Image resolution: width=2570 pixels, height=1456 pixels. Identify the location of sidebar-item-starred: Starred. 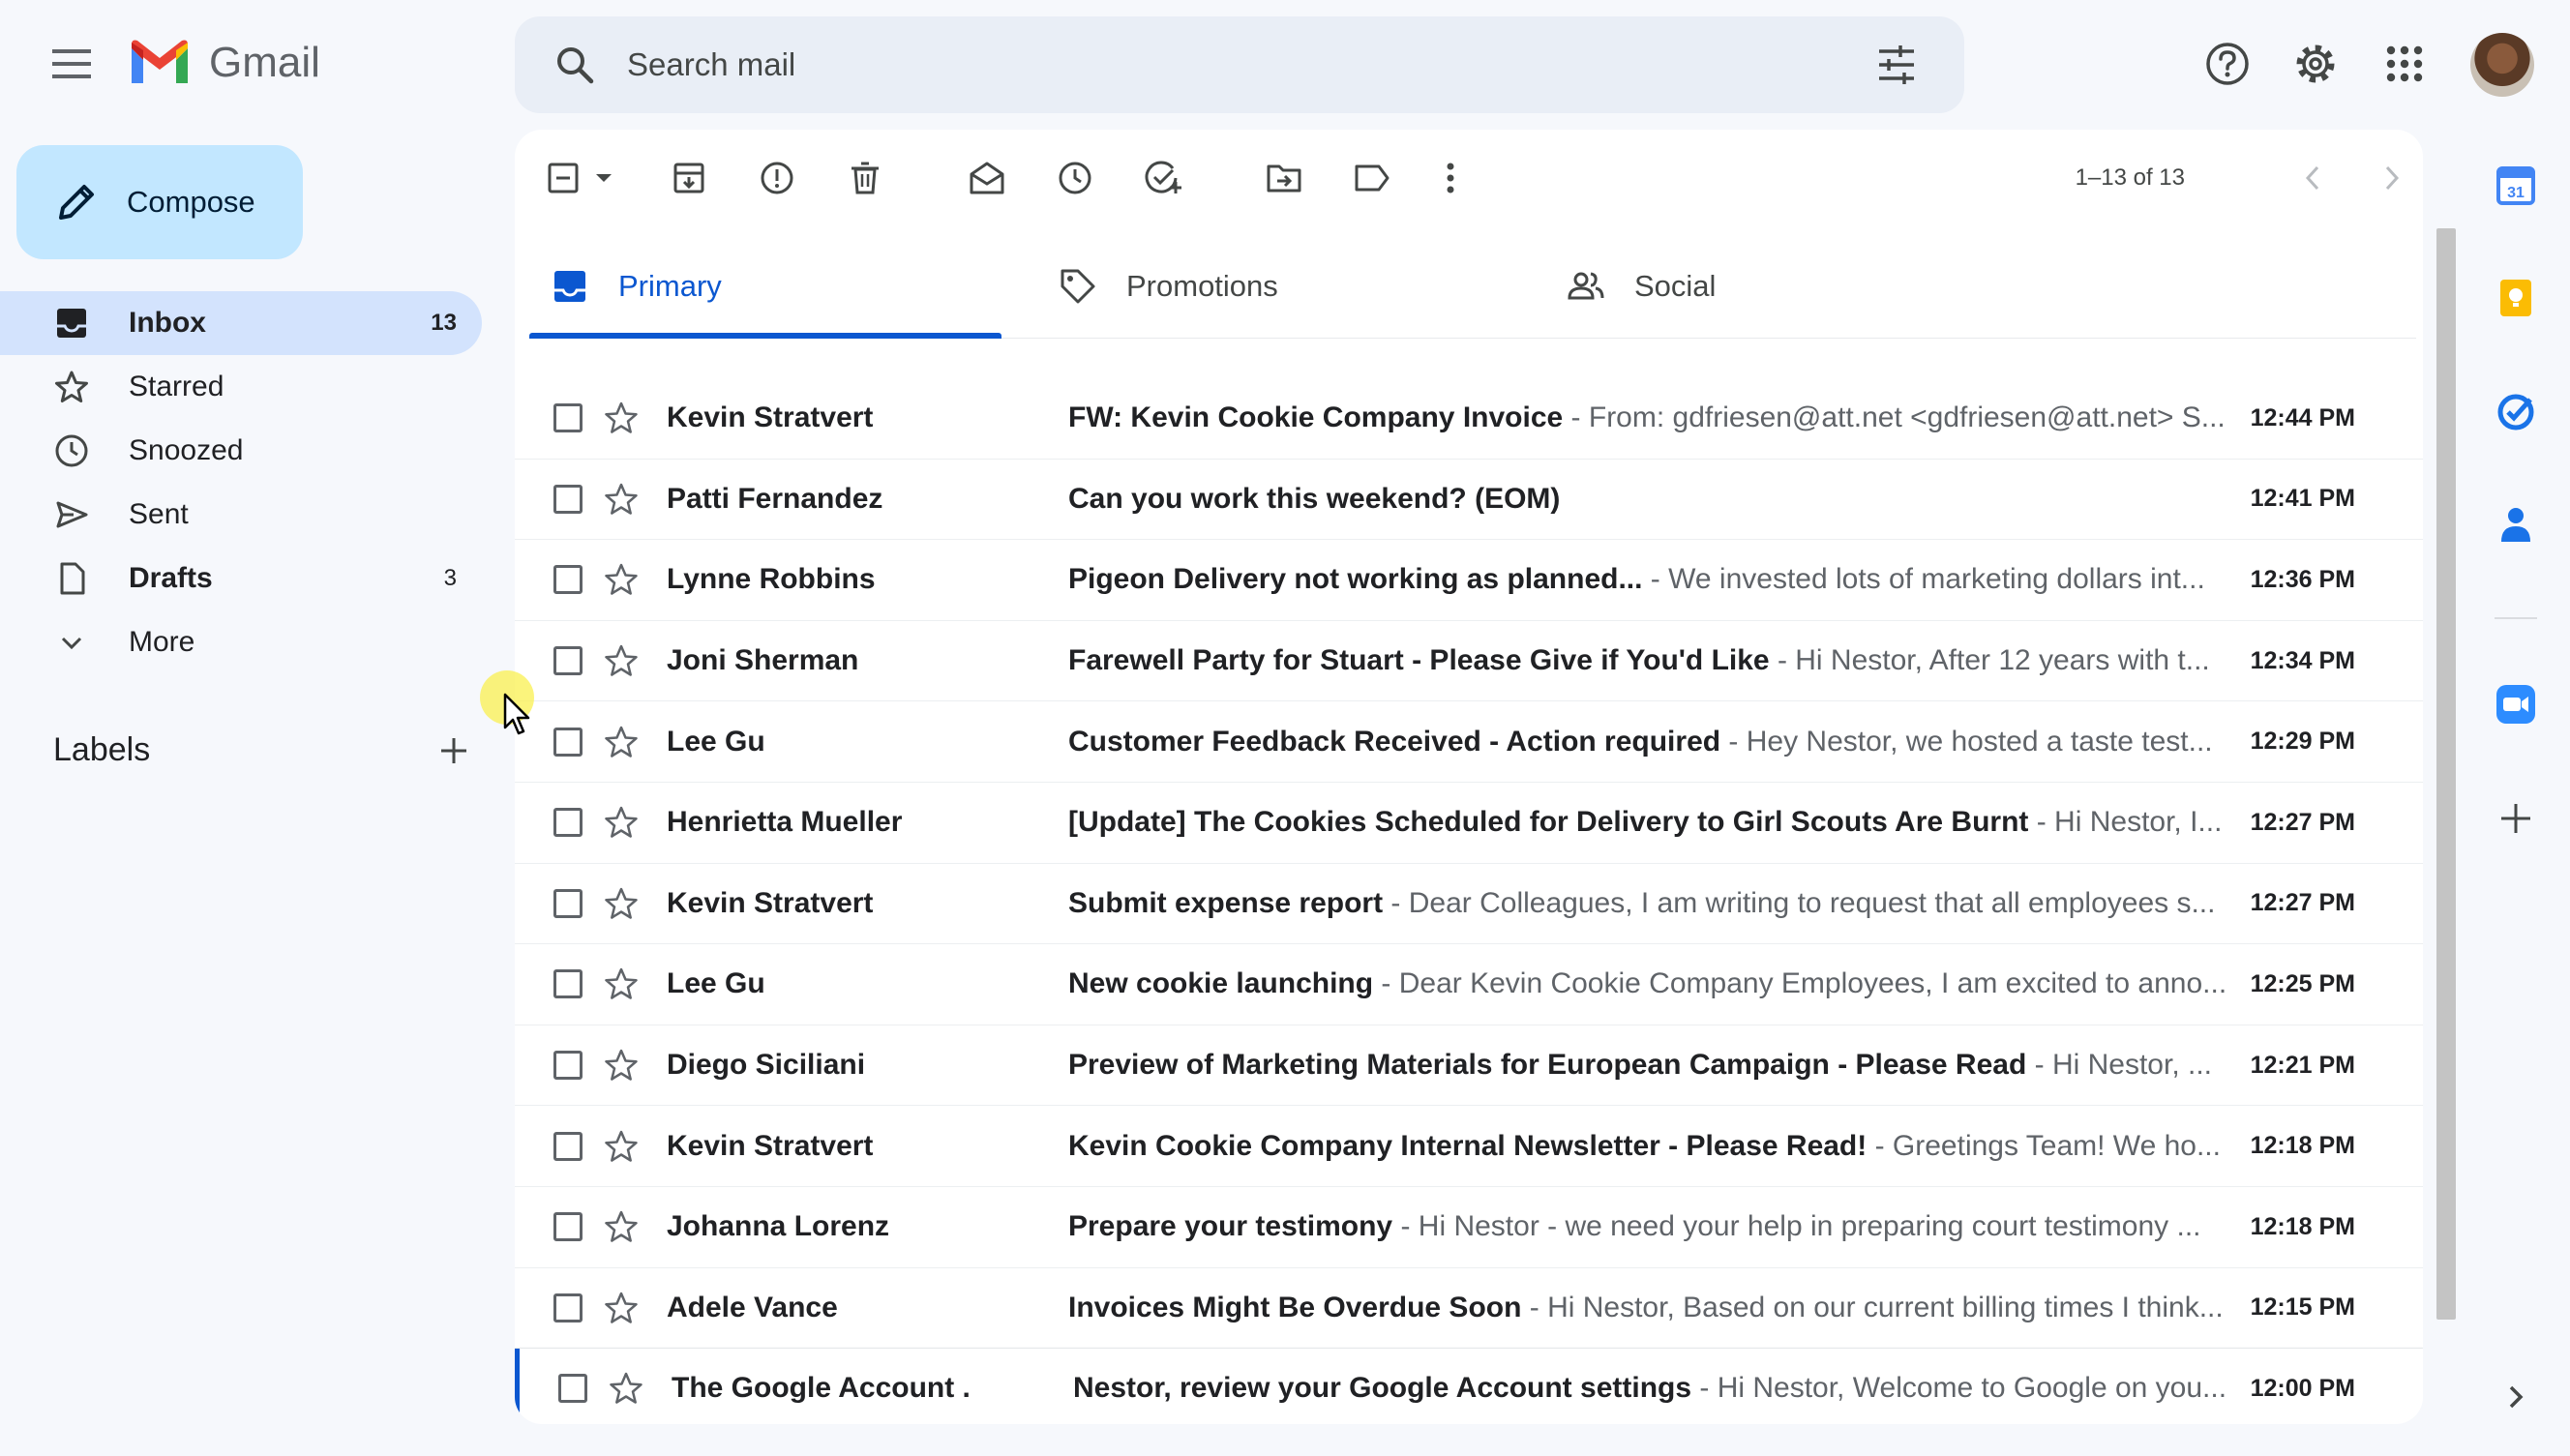
(241, 387).